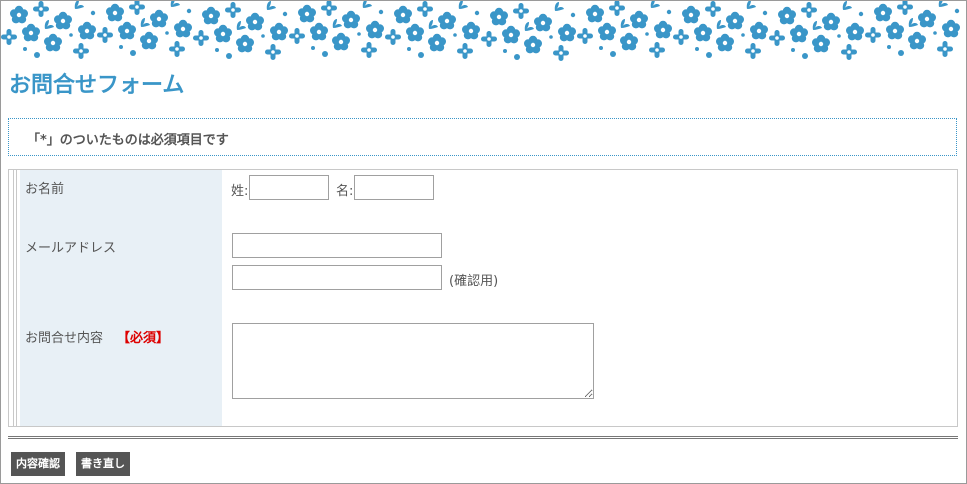 Image resolution: width=967 pixels, height=484 pixels. I want to click on inquiry-label-text: お問合せ内容, so click(64, 338).